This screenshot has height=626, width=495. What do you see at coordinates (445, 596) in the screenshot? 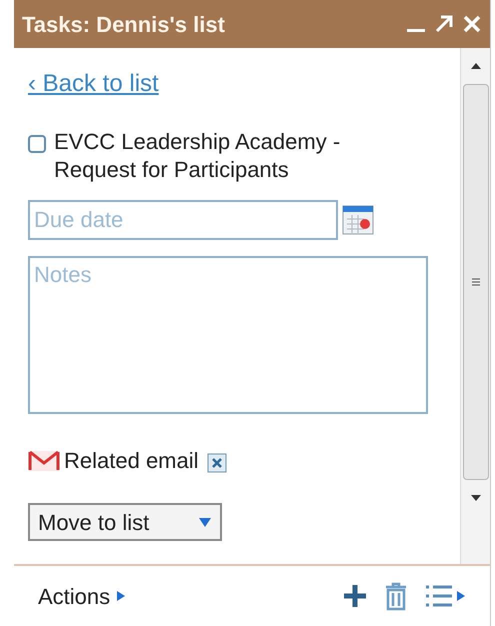
I see `list-menu-icon` at bounding box center [445, 596].